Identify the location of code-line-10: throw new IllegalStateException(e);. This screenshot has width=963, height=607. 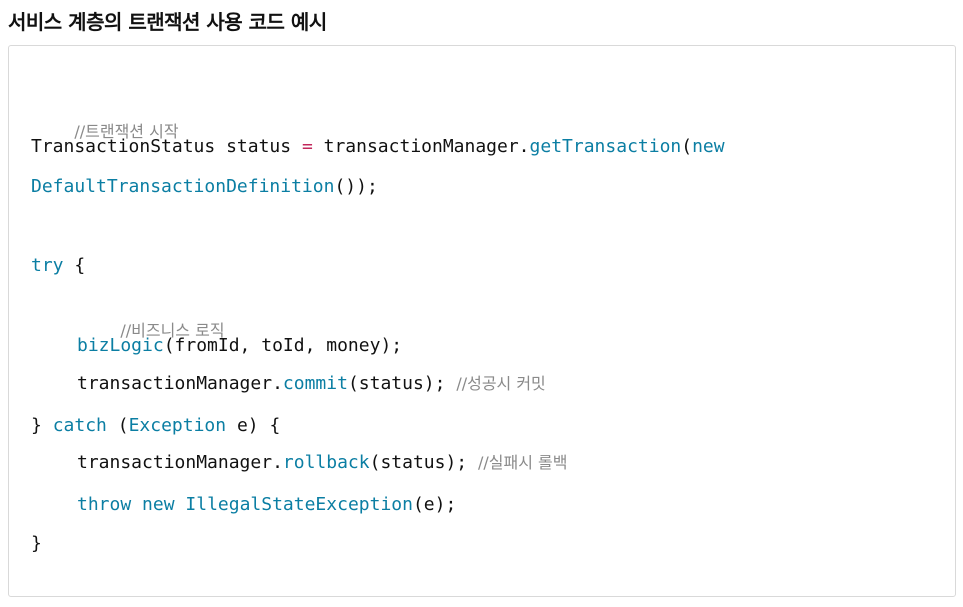
(266, 505).